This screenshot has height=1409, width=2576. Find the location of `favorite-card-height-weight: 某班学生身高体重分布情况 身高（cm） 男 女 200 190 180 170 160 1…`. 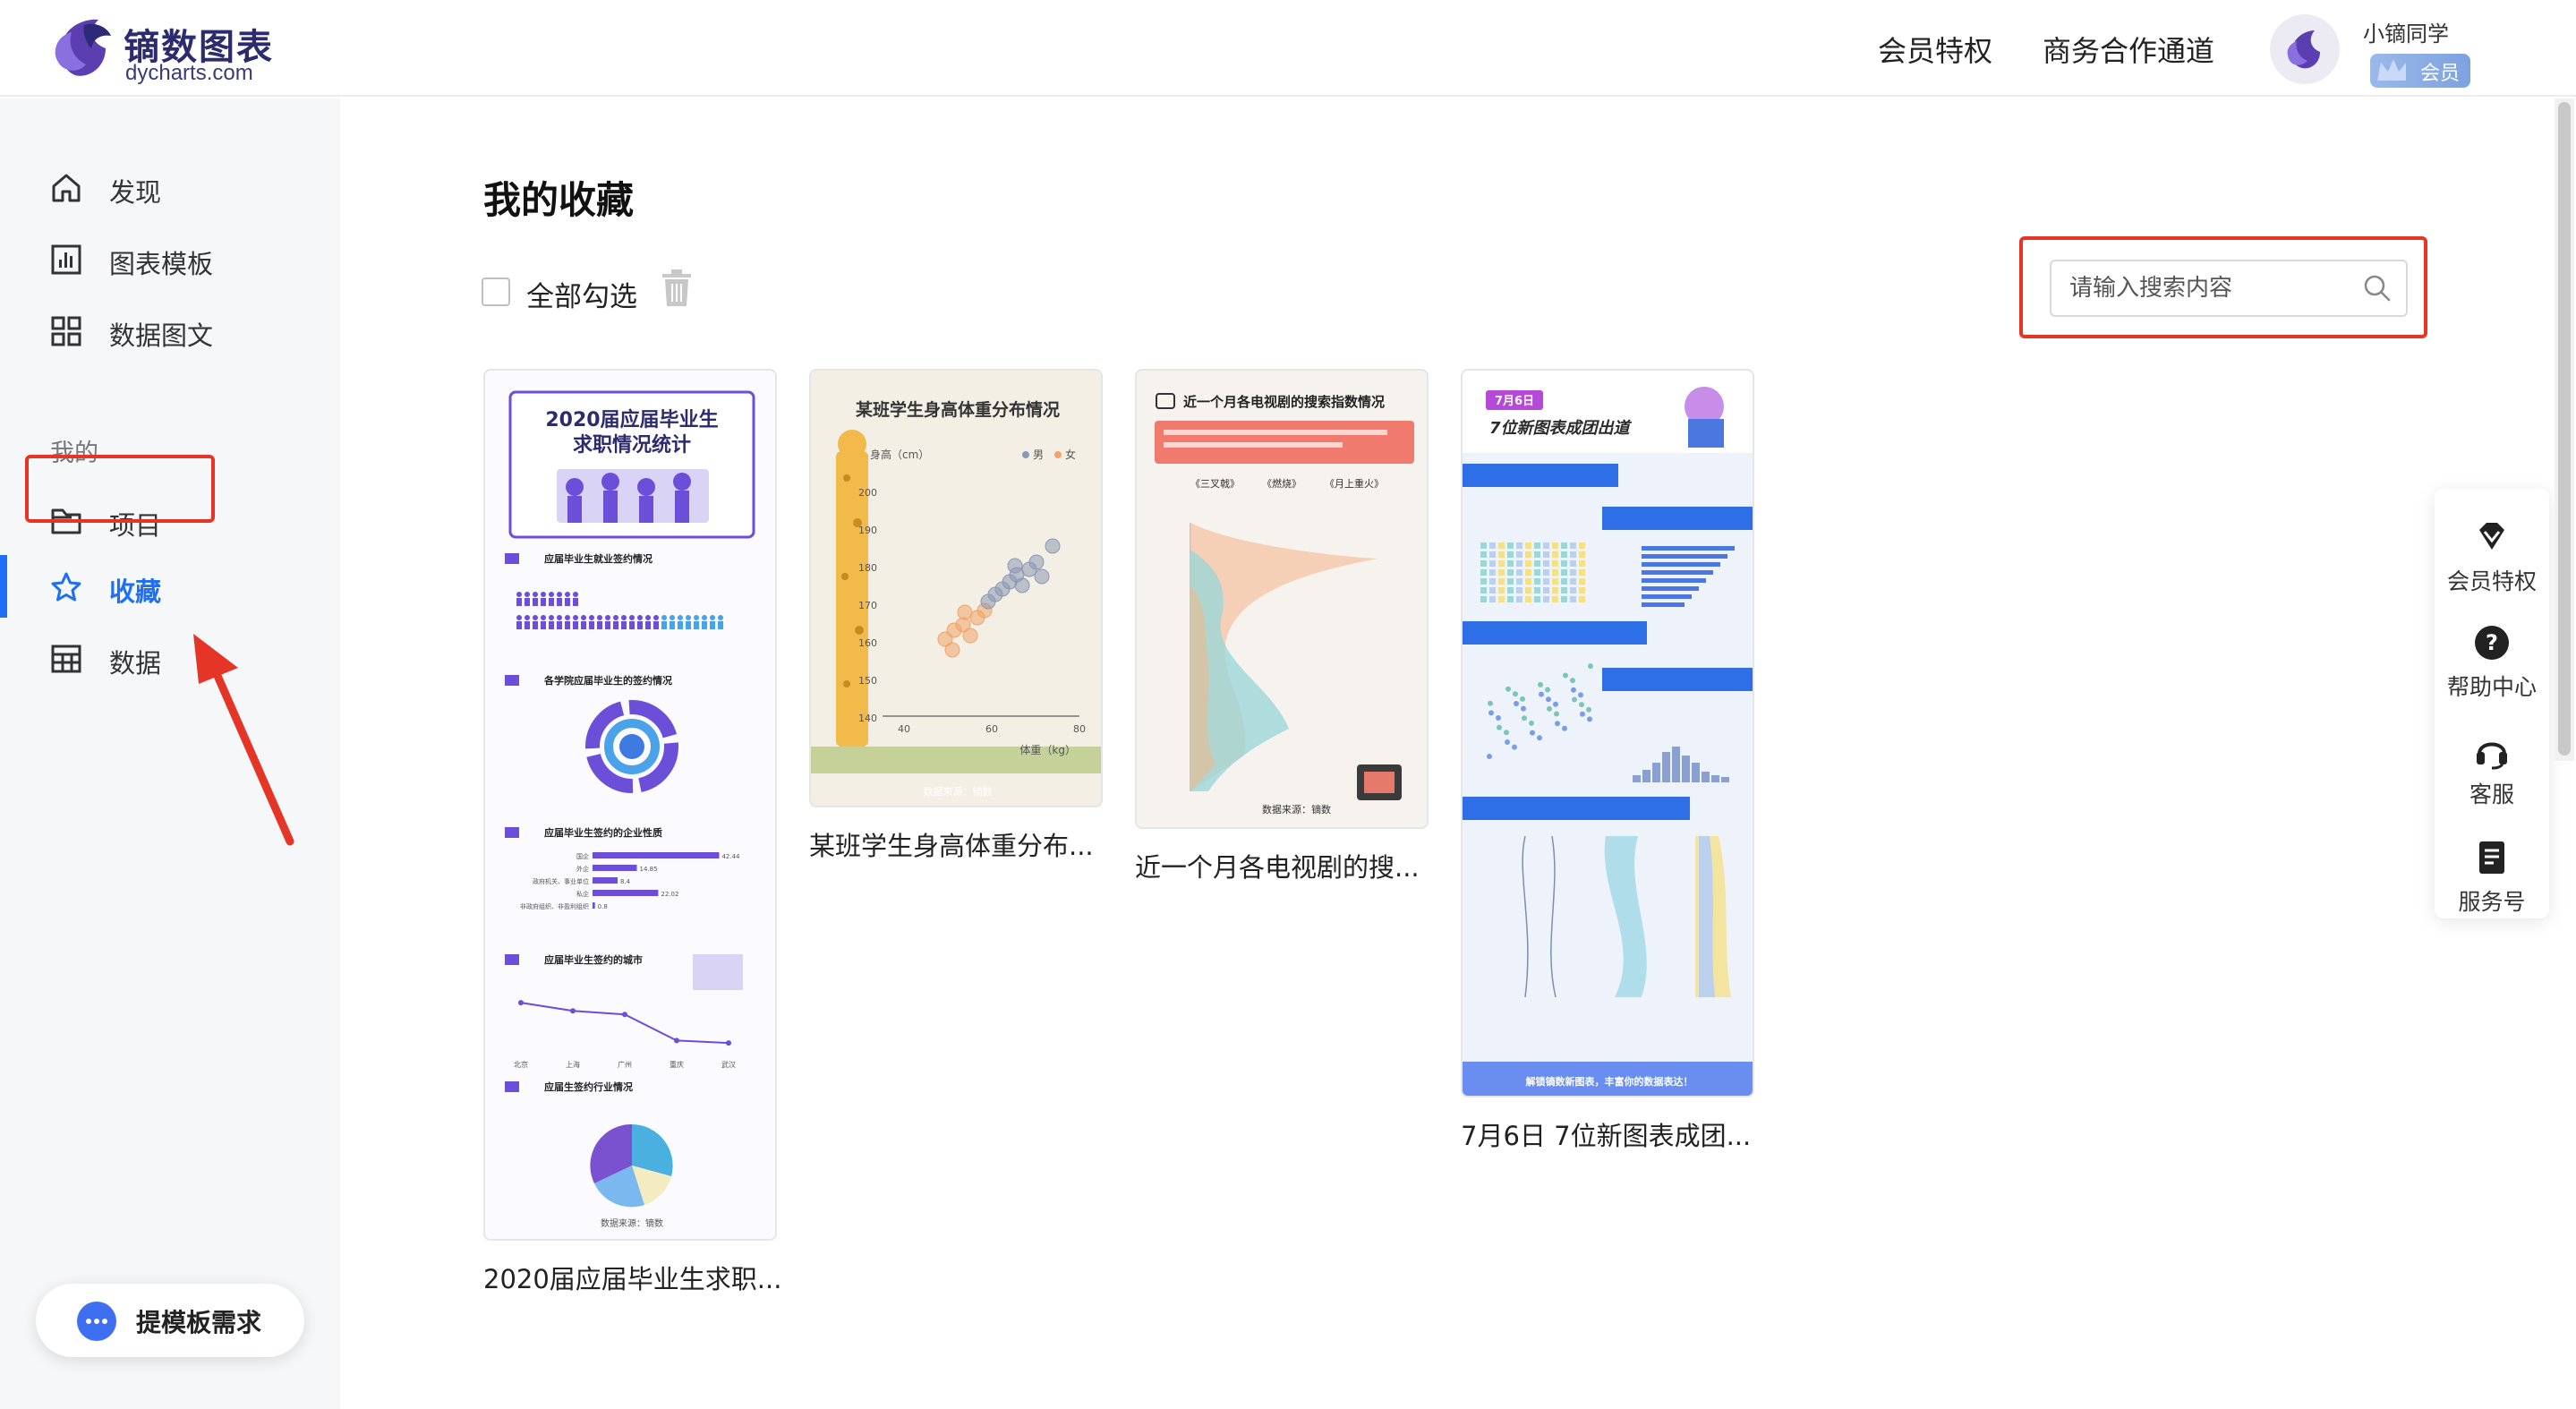

favorite-card-height-weight: 某班学生身高体重分布情况 身高（cm） 男 女 200 190 180 170 160 1… is located at coordinates (956, 588).